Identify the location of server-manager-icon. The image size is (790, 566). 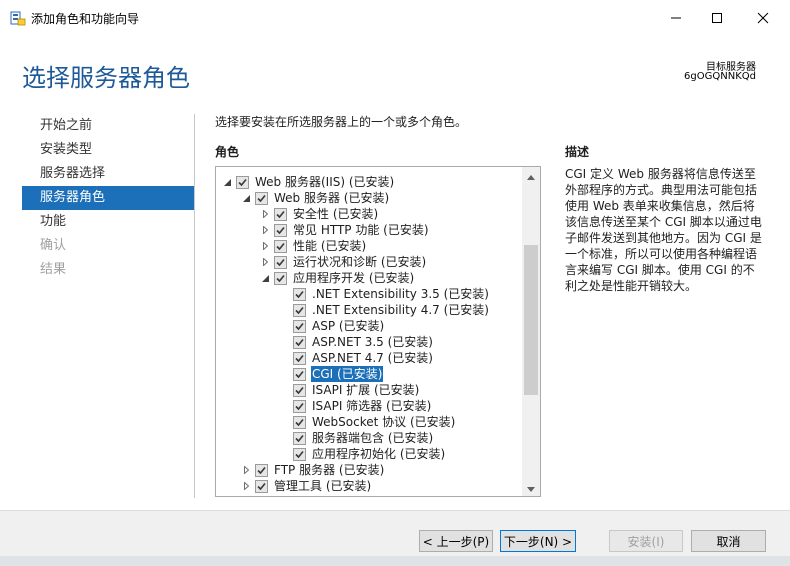
(18, 18).